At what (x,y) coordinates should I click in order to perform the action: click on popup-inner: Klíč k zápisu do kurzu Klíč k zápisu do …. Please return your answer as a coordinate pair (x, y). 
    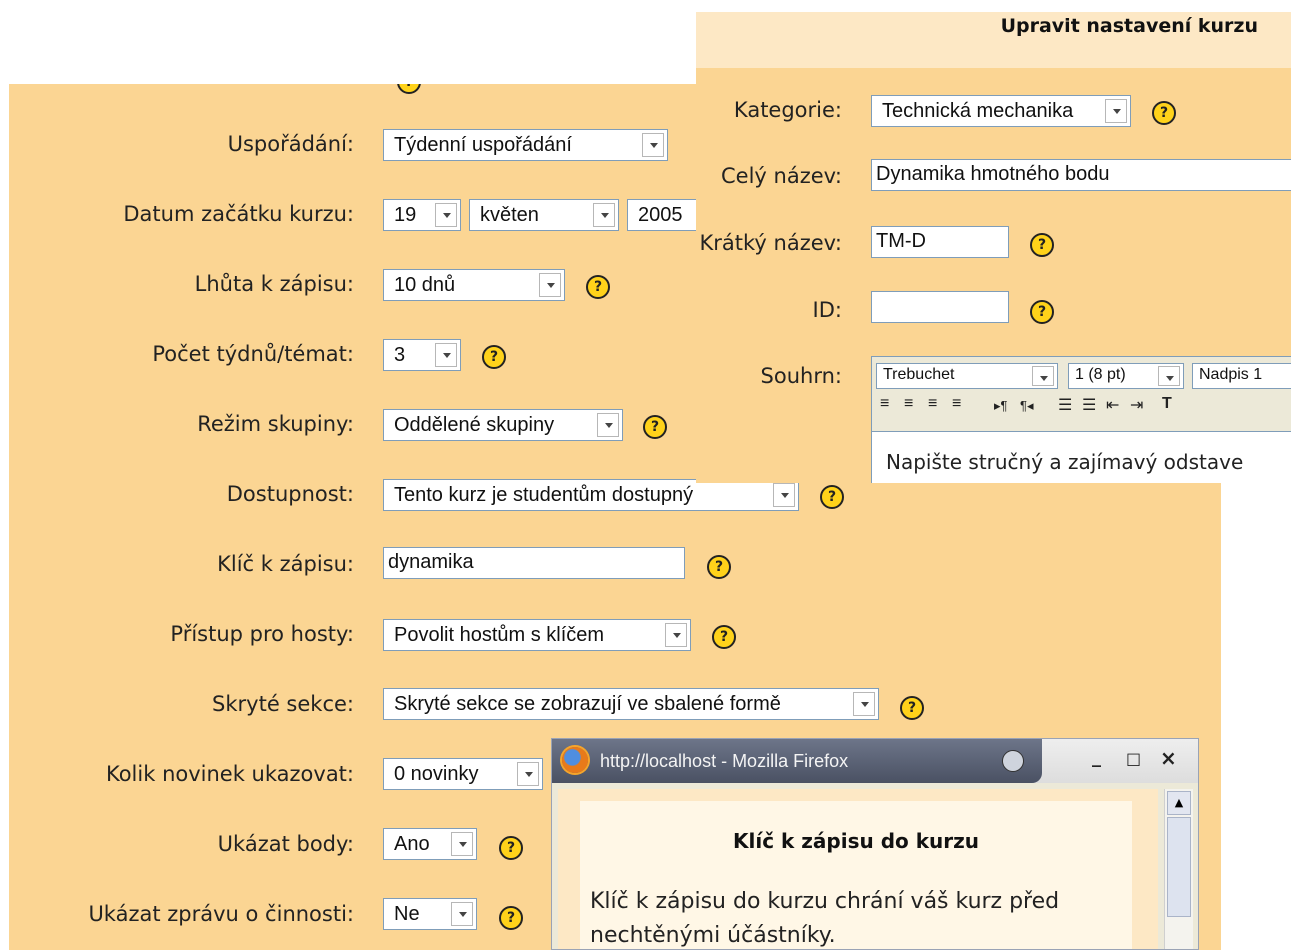
    Looking at the image, I should click on (856, 875).